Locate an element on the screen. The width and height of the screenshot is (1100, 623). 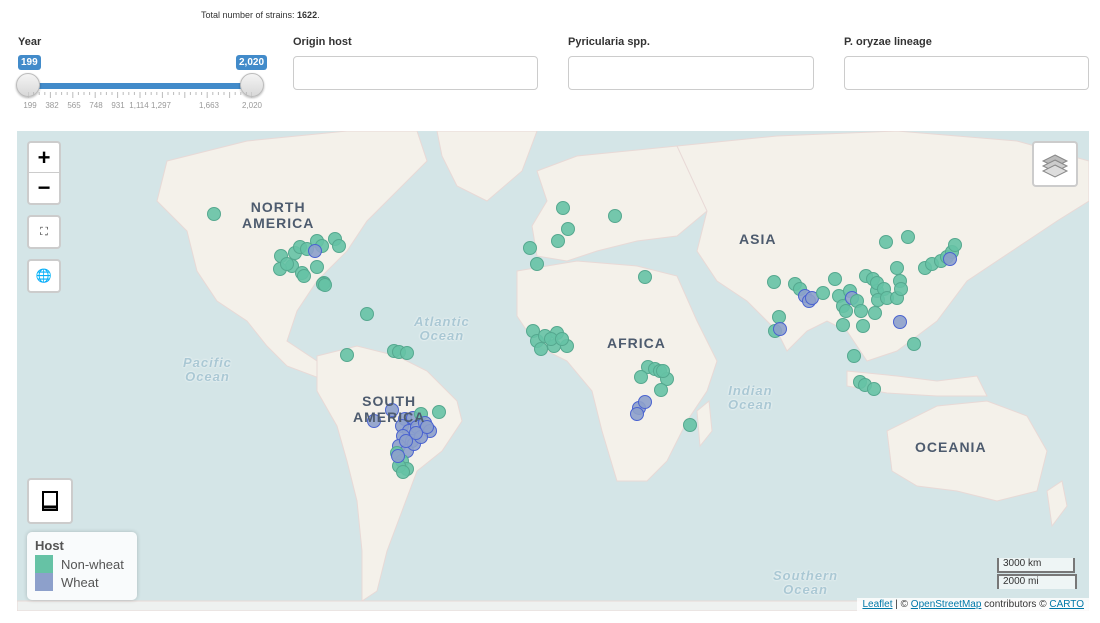
legend-label: Non-wheat is located at coordinates (92, 564).